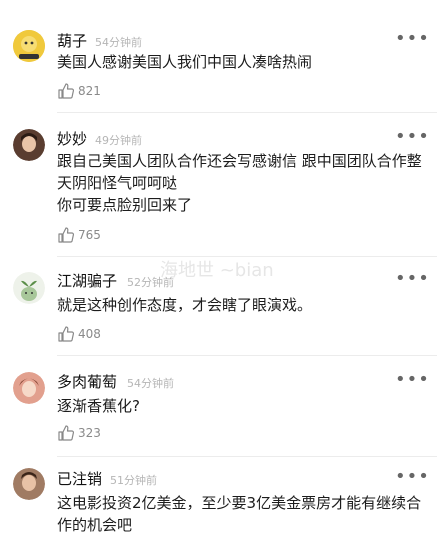  What do you see at coordinates (98, 406) in the screenshot?
I see `comment-text: 逐渐香蕉化?` at bounding box center [98, 406].